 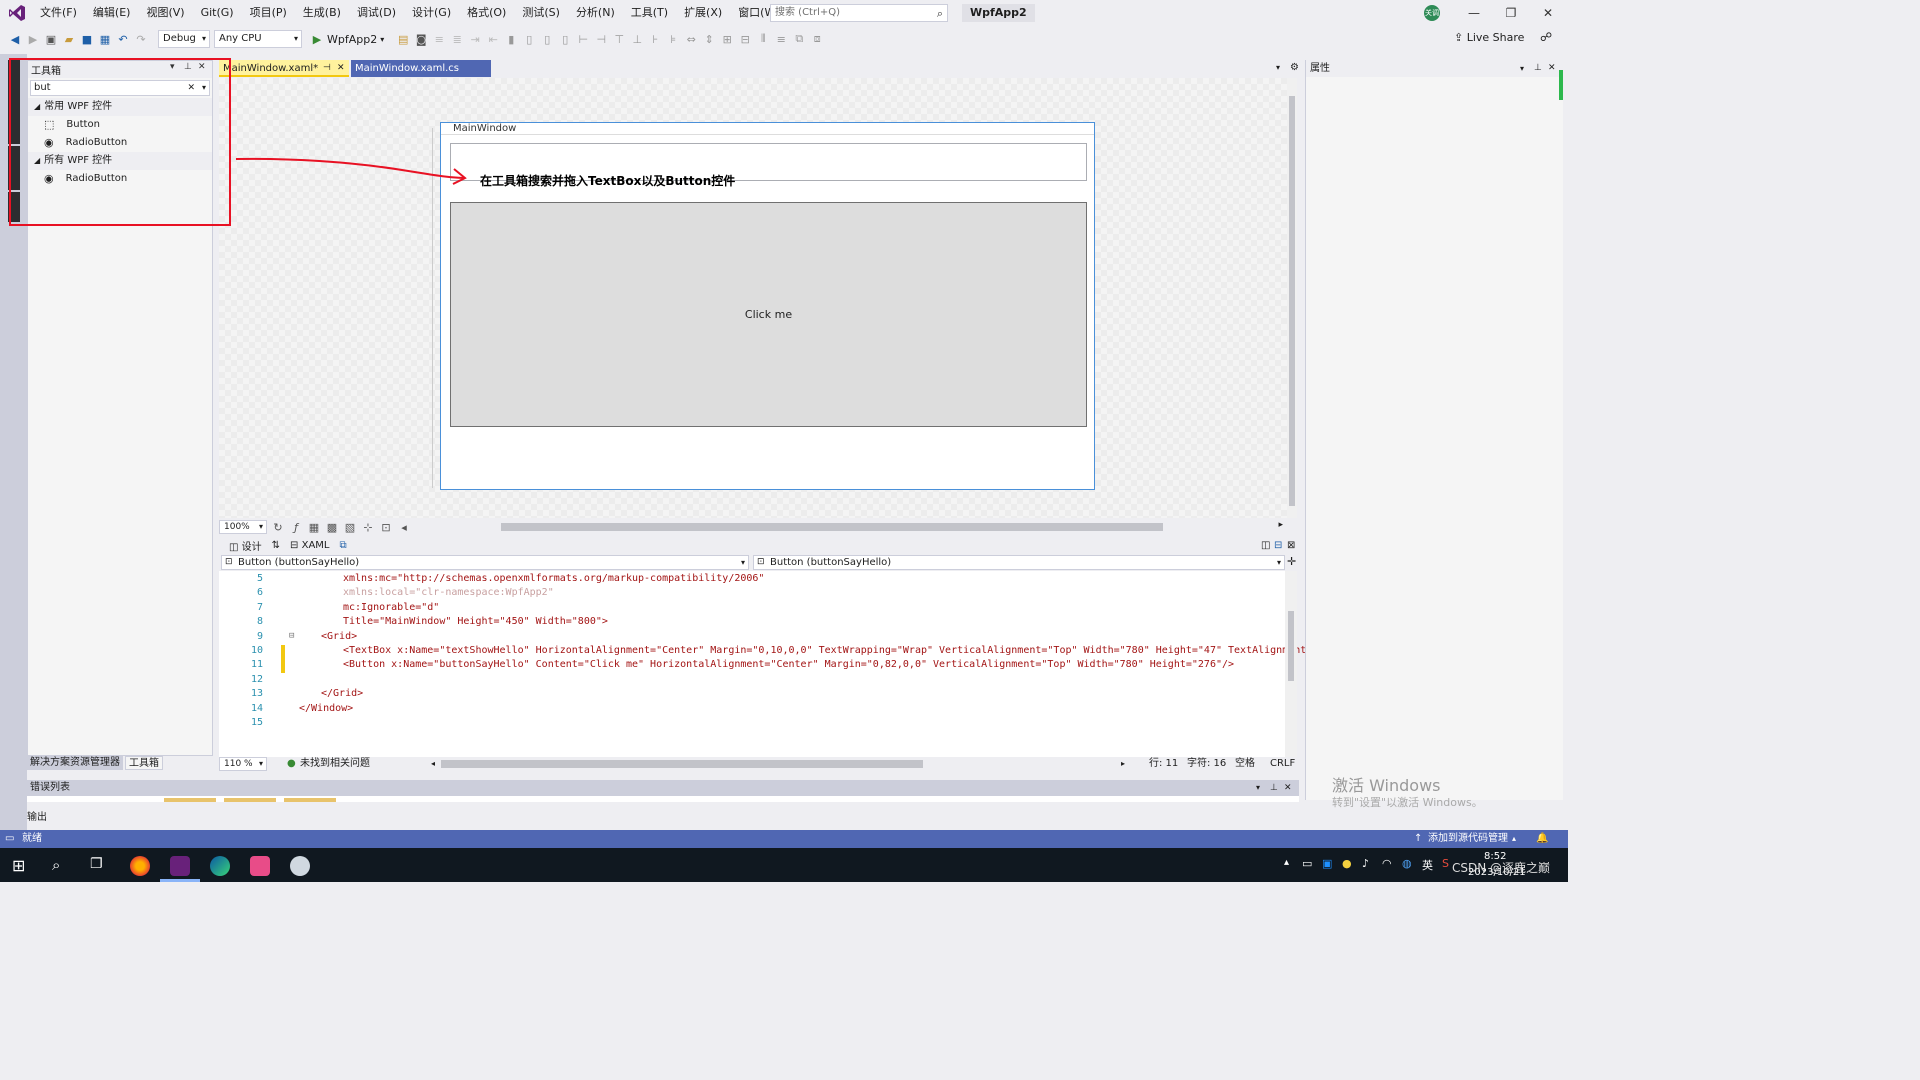 What do you see at coordinates (69, 39) in the screenshot?
I see `open-folder-icon: ▰` at bounding box center [69, 39].